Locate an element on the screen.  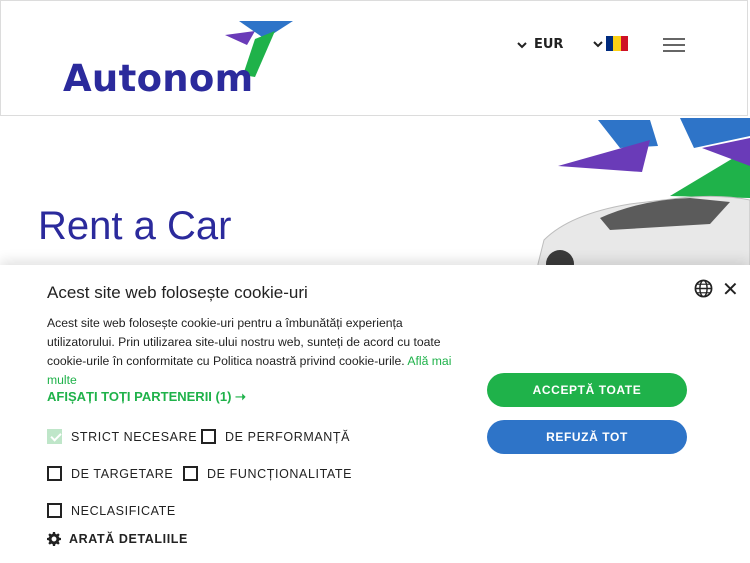
globe-icon is located at coordinates (703, 288).